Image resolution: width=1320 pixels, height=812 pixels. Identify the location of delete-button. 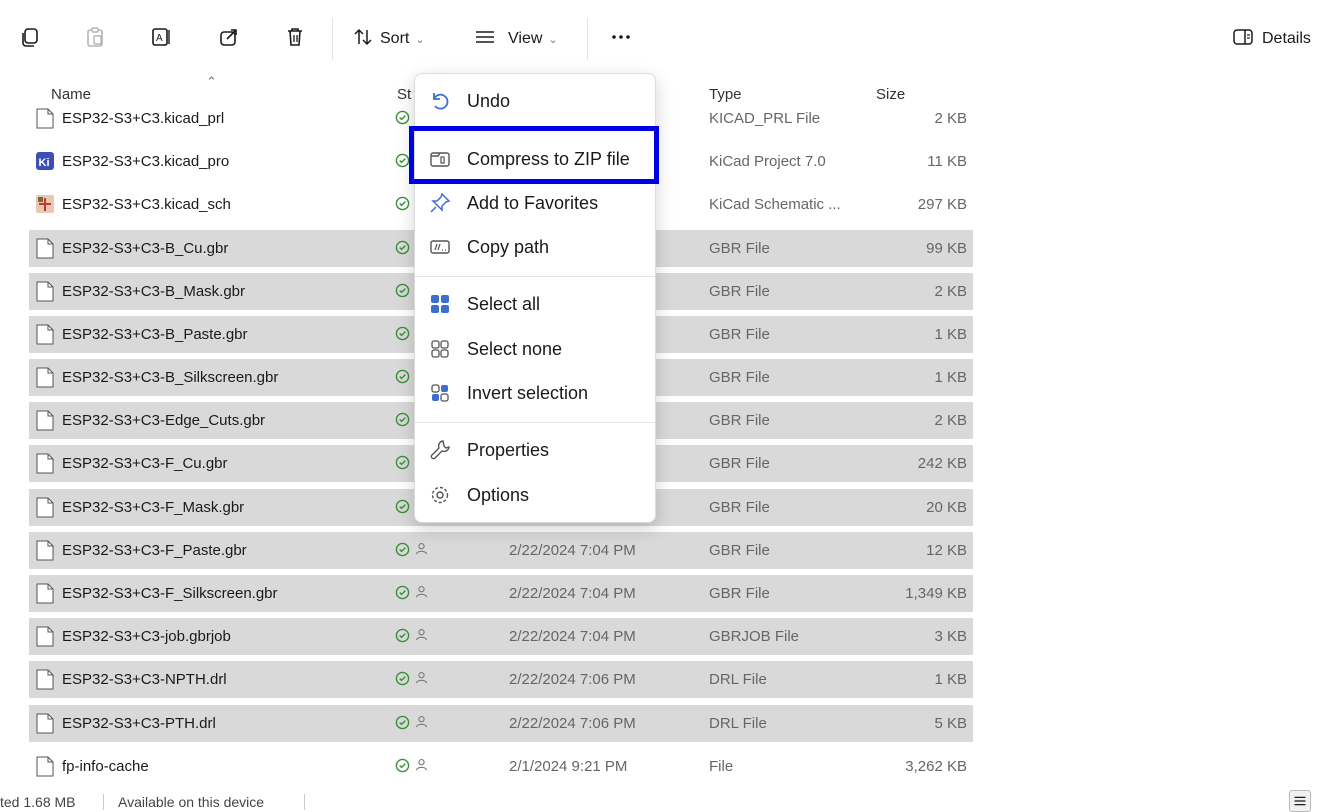
(295, 39).